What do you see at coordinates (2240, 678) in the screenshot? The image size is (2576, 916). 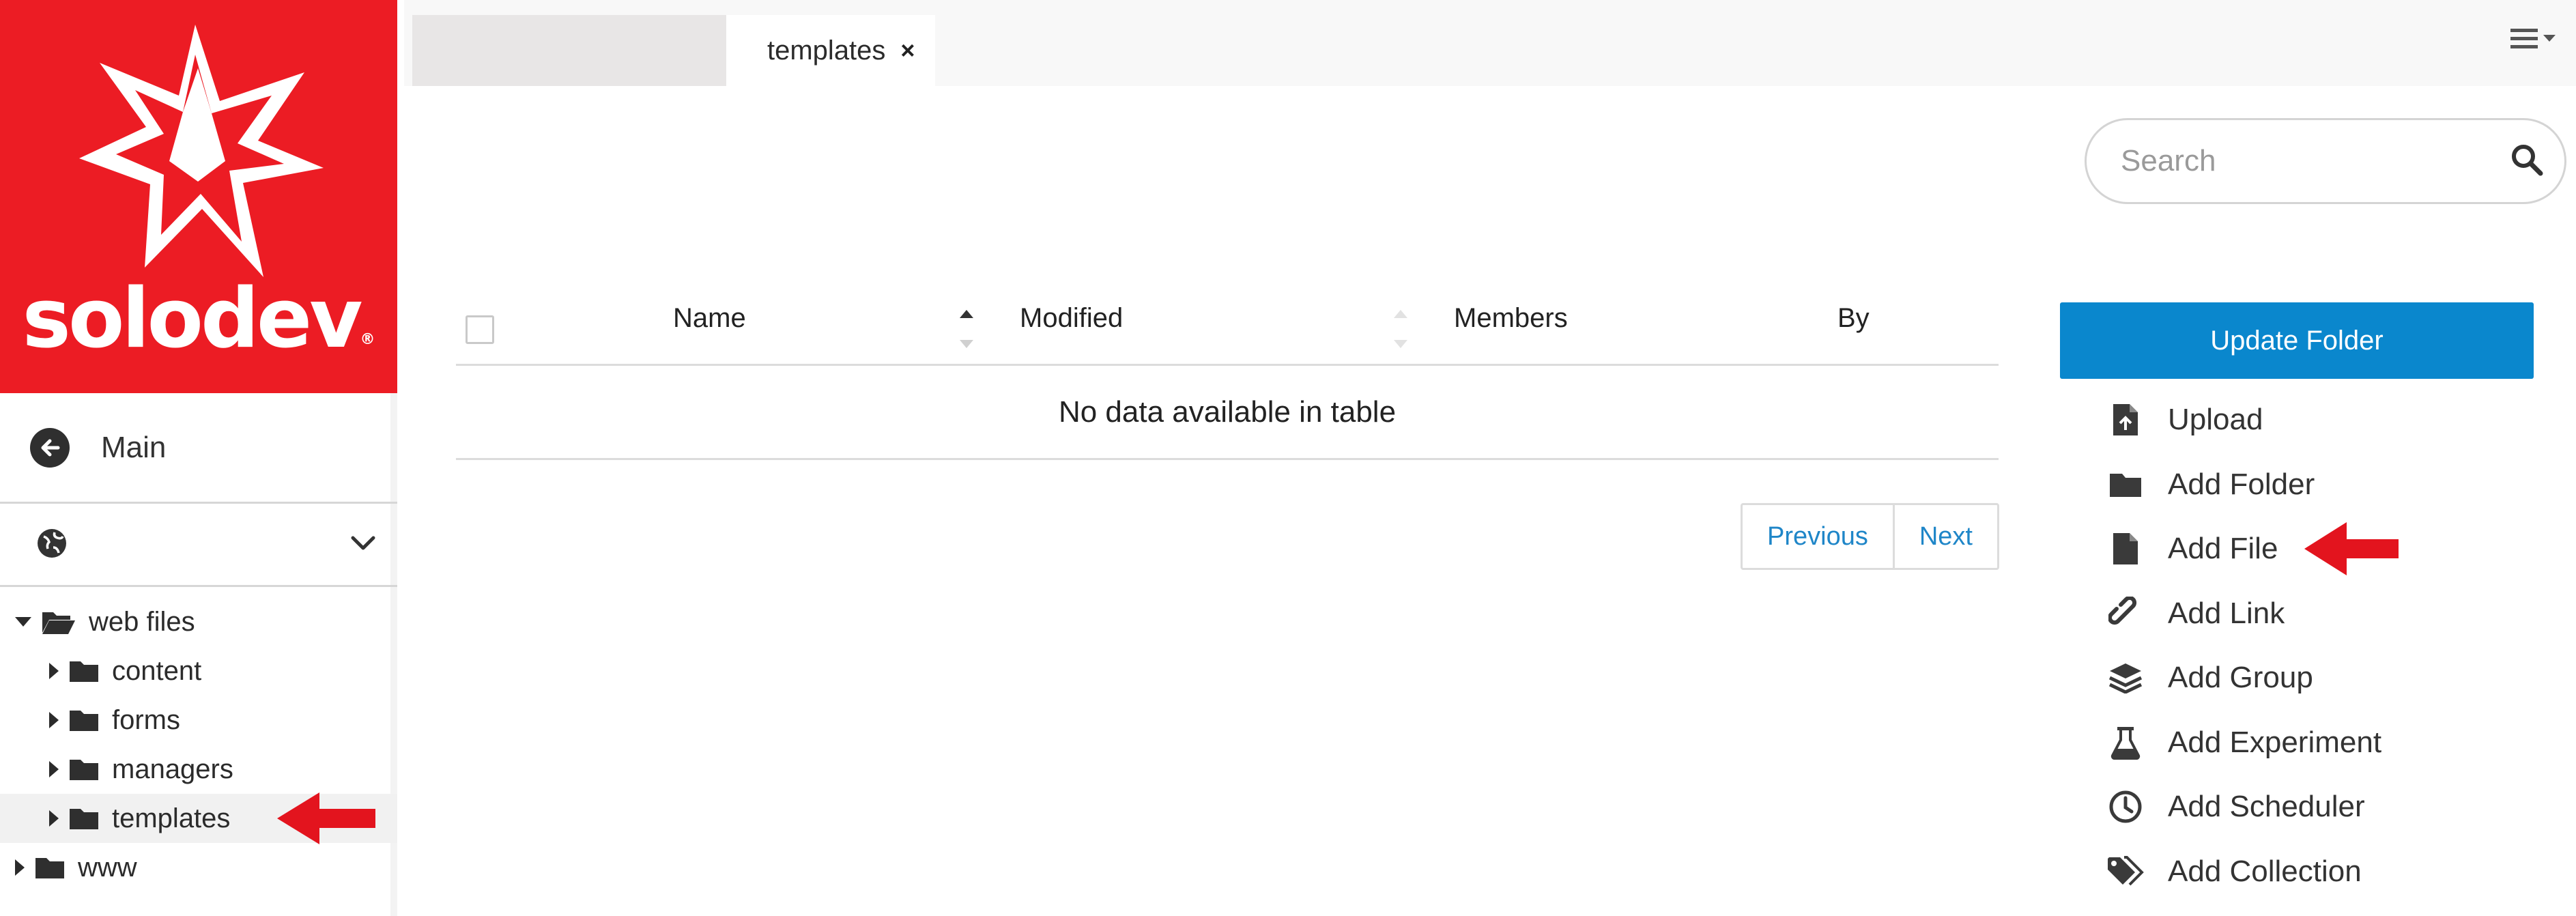 I see `action-label: Add Group` at bounding box center [2240, 678].